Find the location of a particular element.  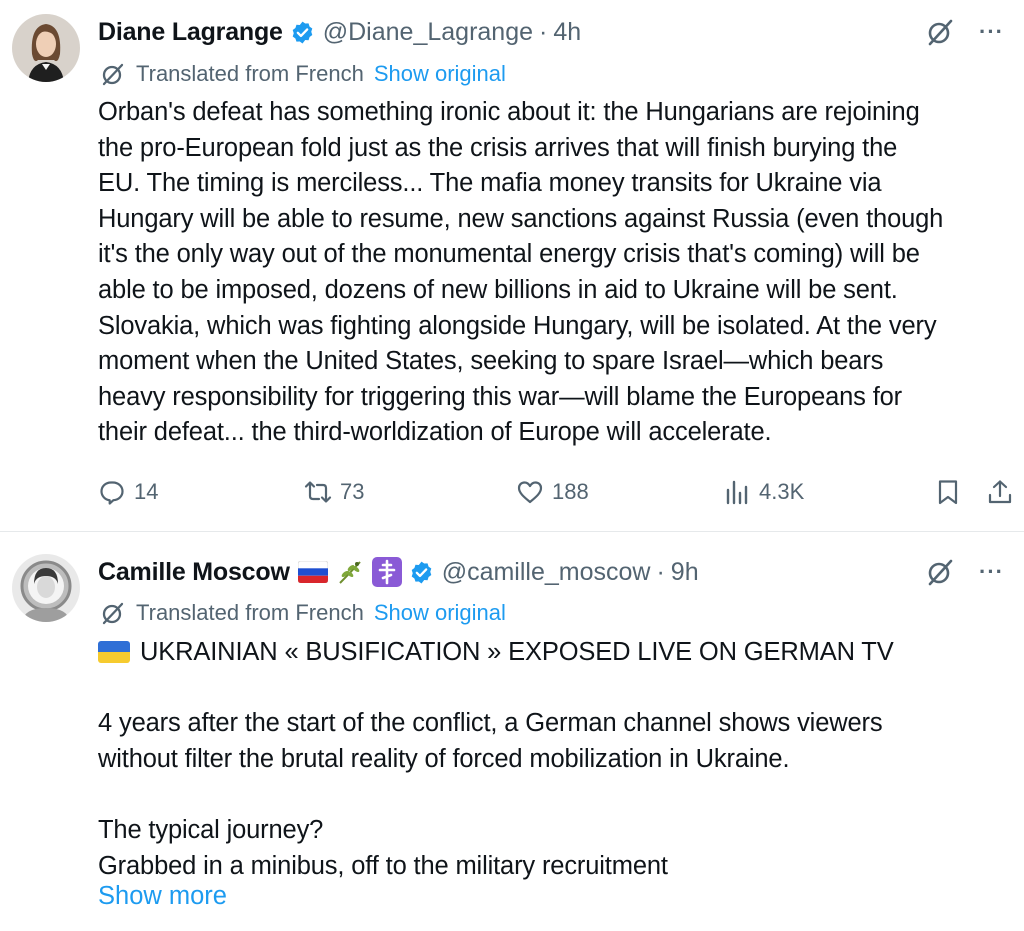

bookmark-icon is located at coordinates (948, 492).